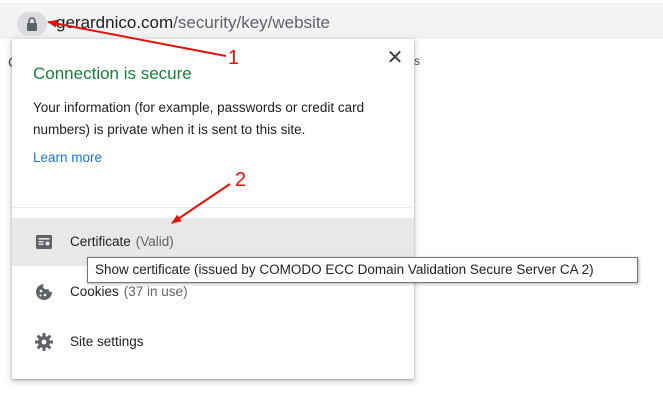 The image size is (663, 397). Describe the element at coordinates (139, 121) in the screenshot. I see `annotation-overlay` at that location.